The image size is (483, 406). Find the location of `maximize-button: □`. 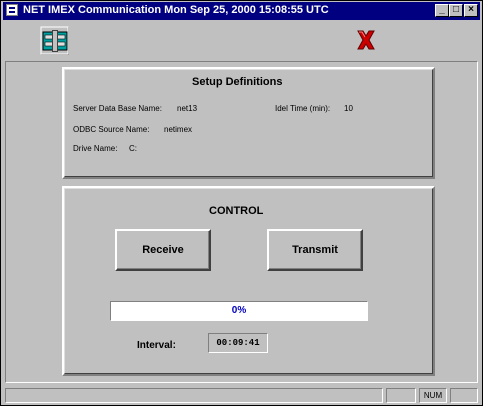

maximize-button: □ is located at coordinates (456, 10).